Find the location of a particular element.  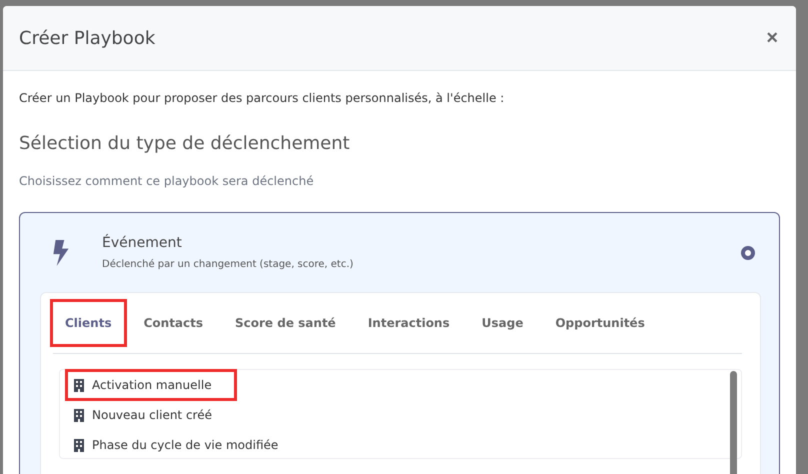

trigger-item: Phase du cycle de vie modifiée is located at coordinates (176, 445).